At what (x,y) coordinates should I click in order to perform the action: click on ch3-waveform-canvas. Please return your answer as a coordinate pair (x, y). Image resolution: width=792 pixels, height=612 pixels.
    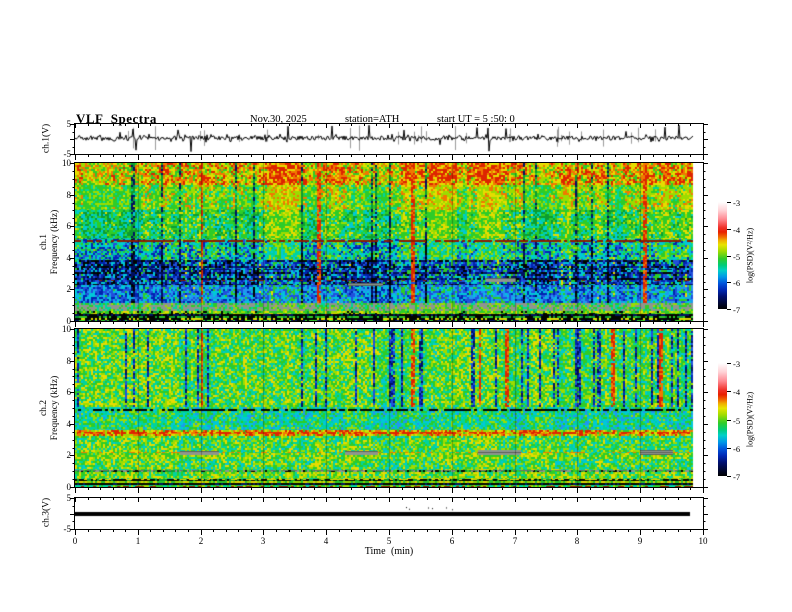
    Looking at the image, I should click on (389, 513).